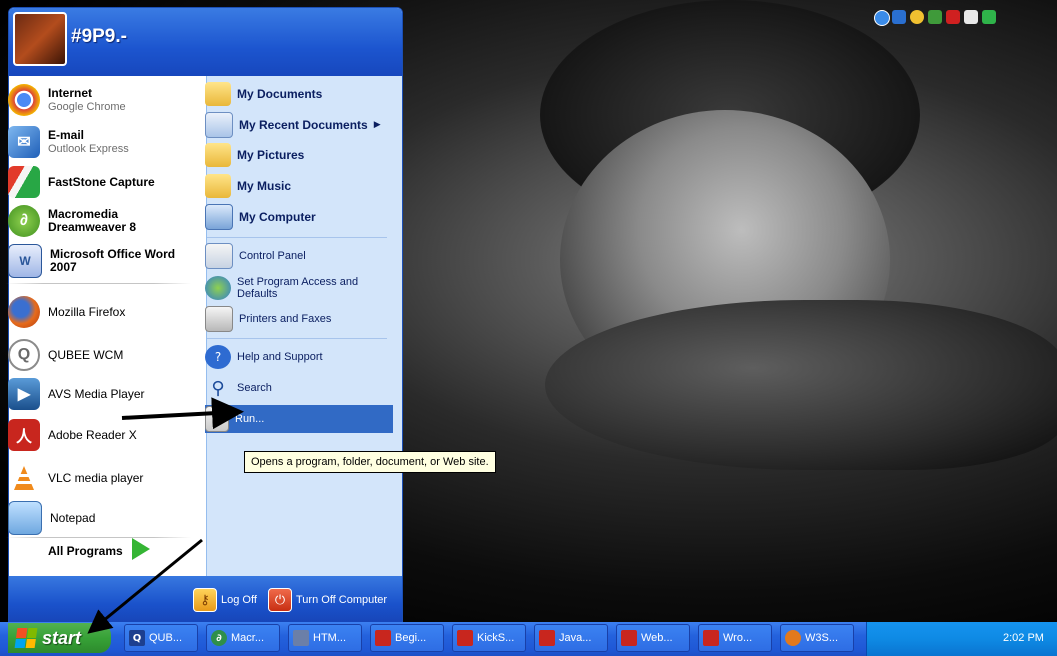 This screenshot has width=1057, height=656. What do you see at coordinates (165, 515) in the screenshot?
I see `annotation-arrows` at bounding box center [165, 515].